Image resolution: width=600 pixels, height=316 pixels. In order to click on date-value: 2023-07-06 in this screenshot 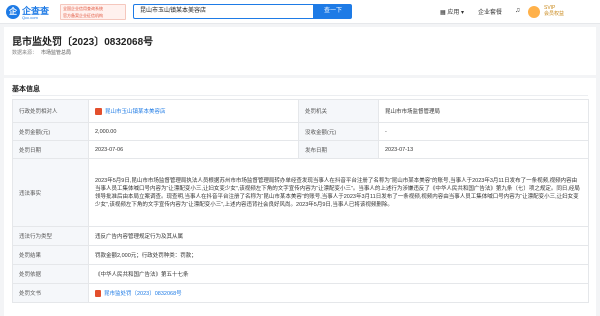, I will do `click(193, 149)`.